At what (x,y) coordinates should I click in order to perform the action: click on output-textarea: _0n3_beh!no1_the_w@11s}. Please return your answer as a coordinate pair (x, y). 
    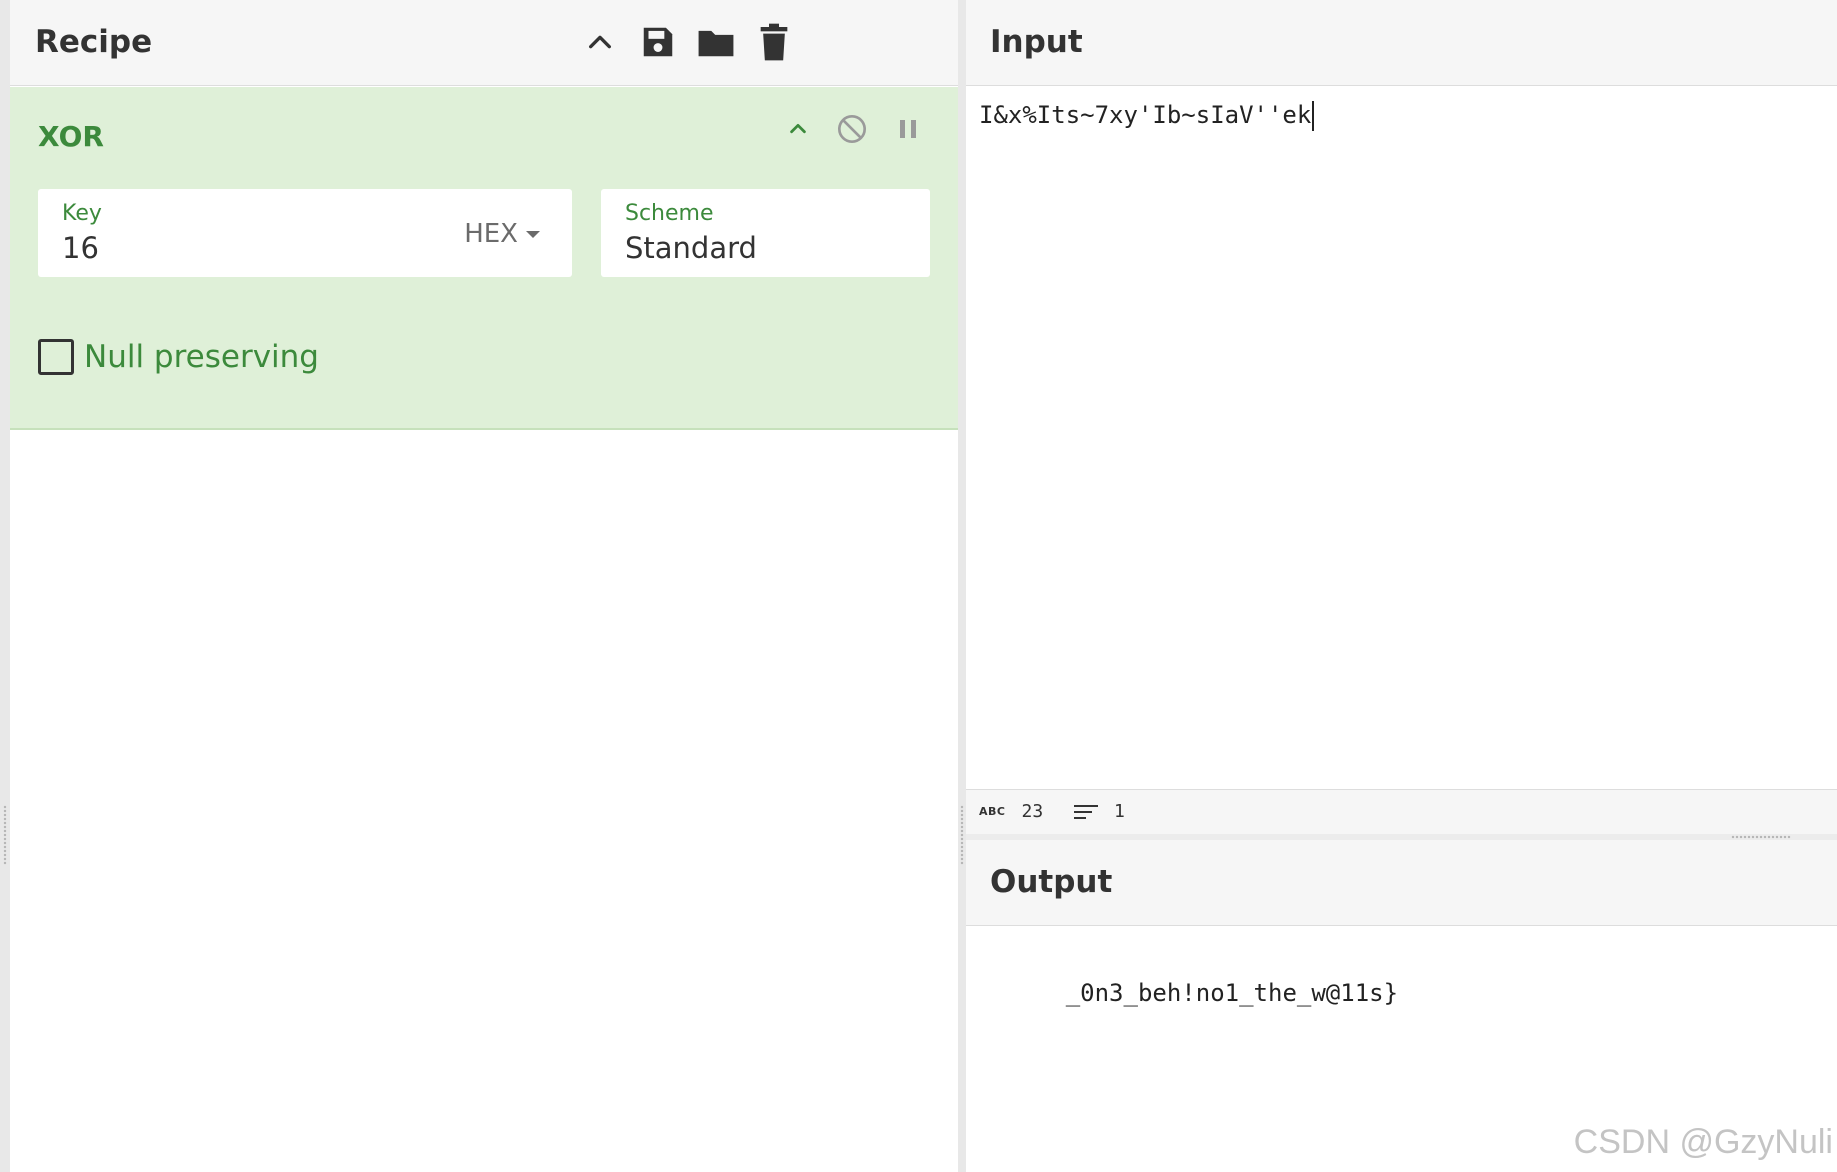
    Looking at the image, I should click on (1188, 993).